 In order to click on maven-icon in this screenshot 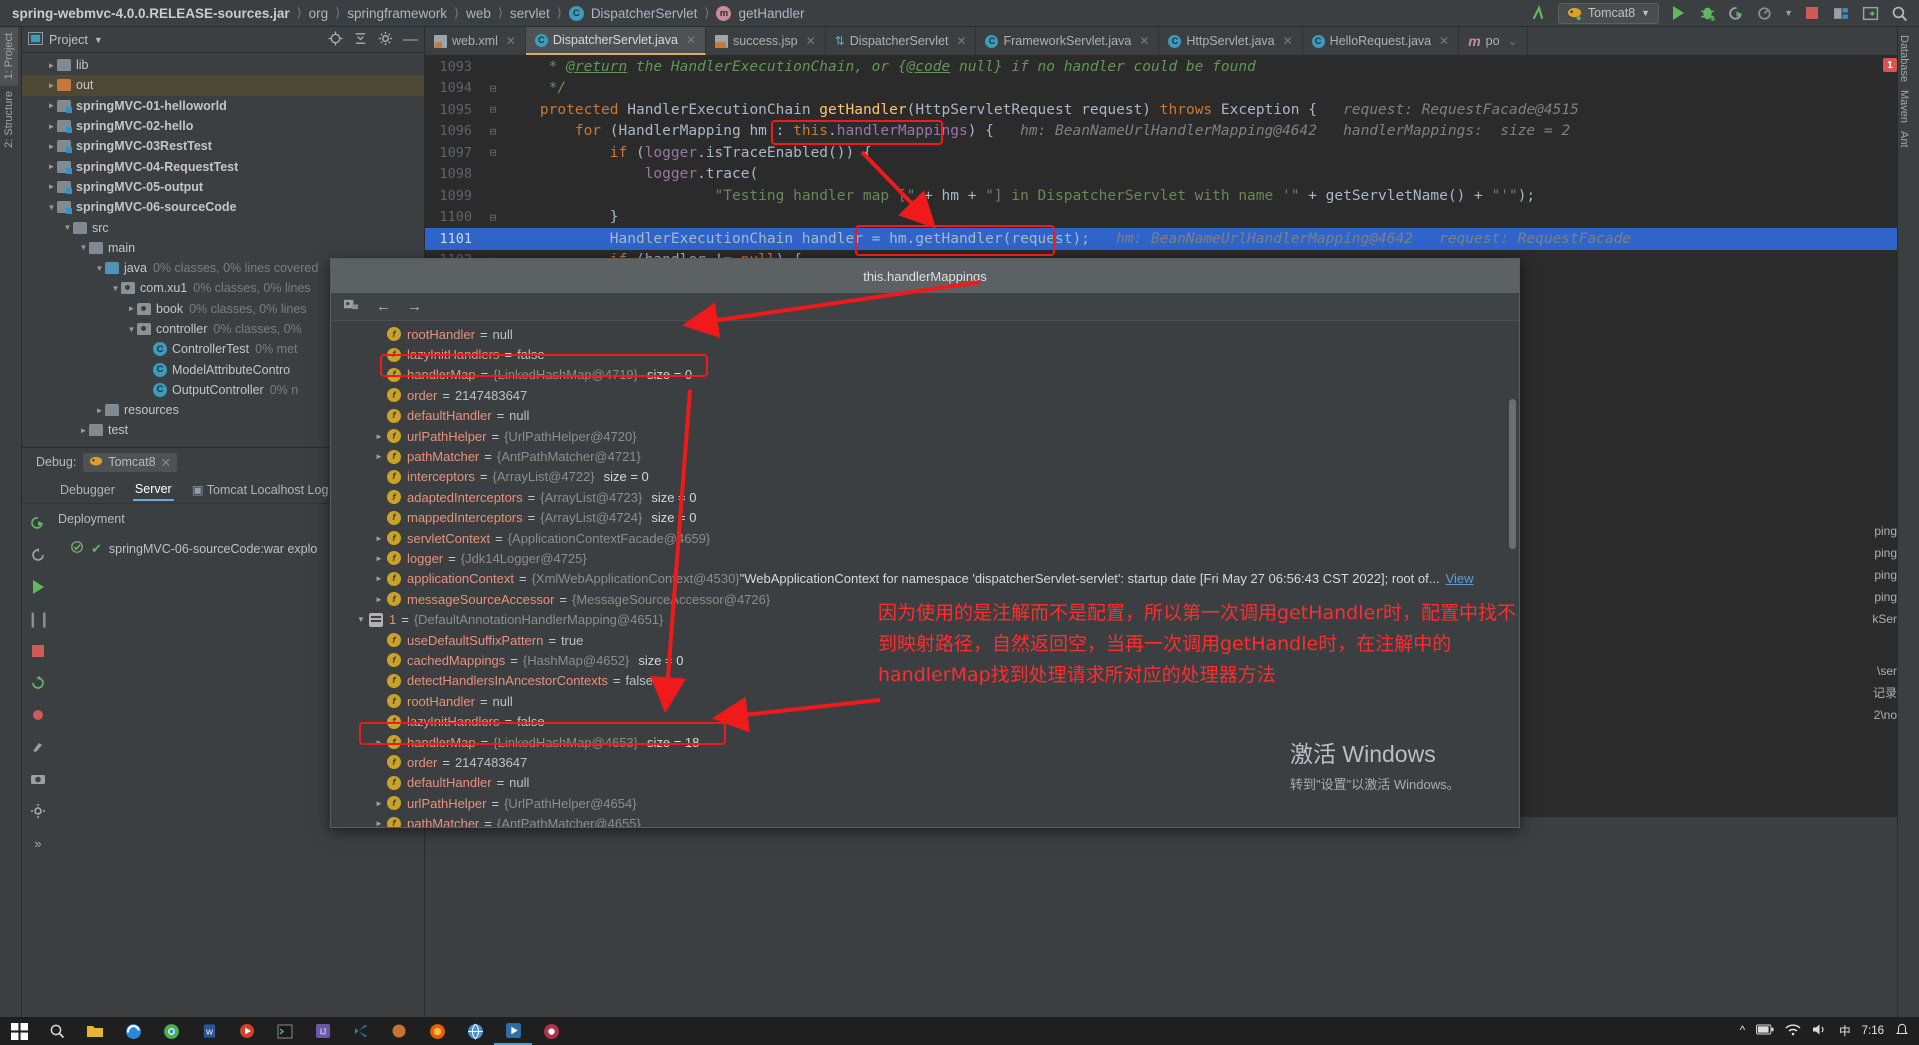, I will do `click(399, 1031)`.